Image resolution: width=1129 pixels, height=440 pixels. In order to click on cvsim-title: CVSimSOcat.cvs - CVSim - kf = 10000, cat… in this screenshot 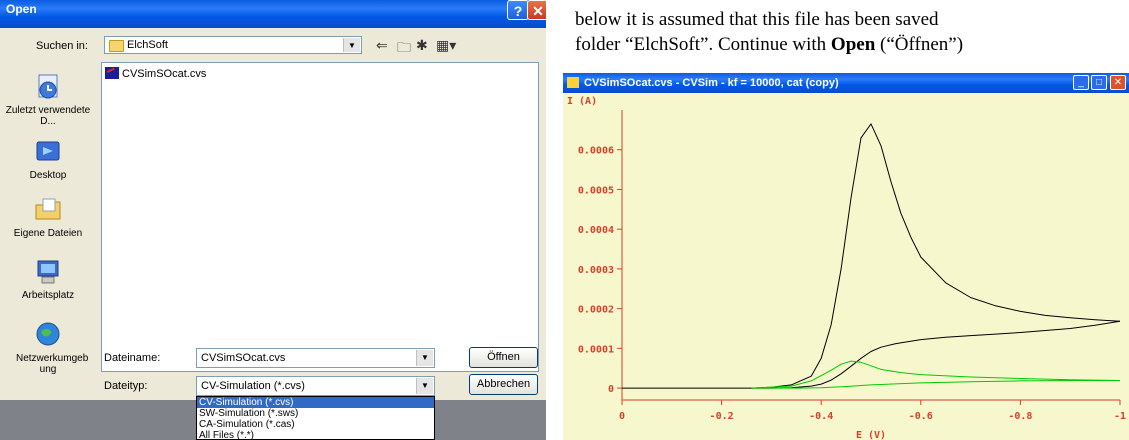, I will do `click(711, 83)`.